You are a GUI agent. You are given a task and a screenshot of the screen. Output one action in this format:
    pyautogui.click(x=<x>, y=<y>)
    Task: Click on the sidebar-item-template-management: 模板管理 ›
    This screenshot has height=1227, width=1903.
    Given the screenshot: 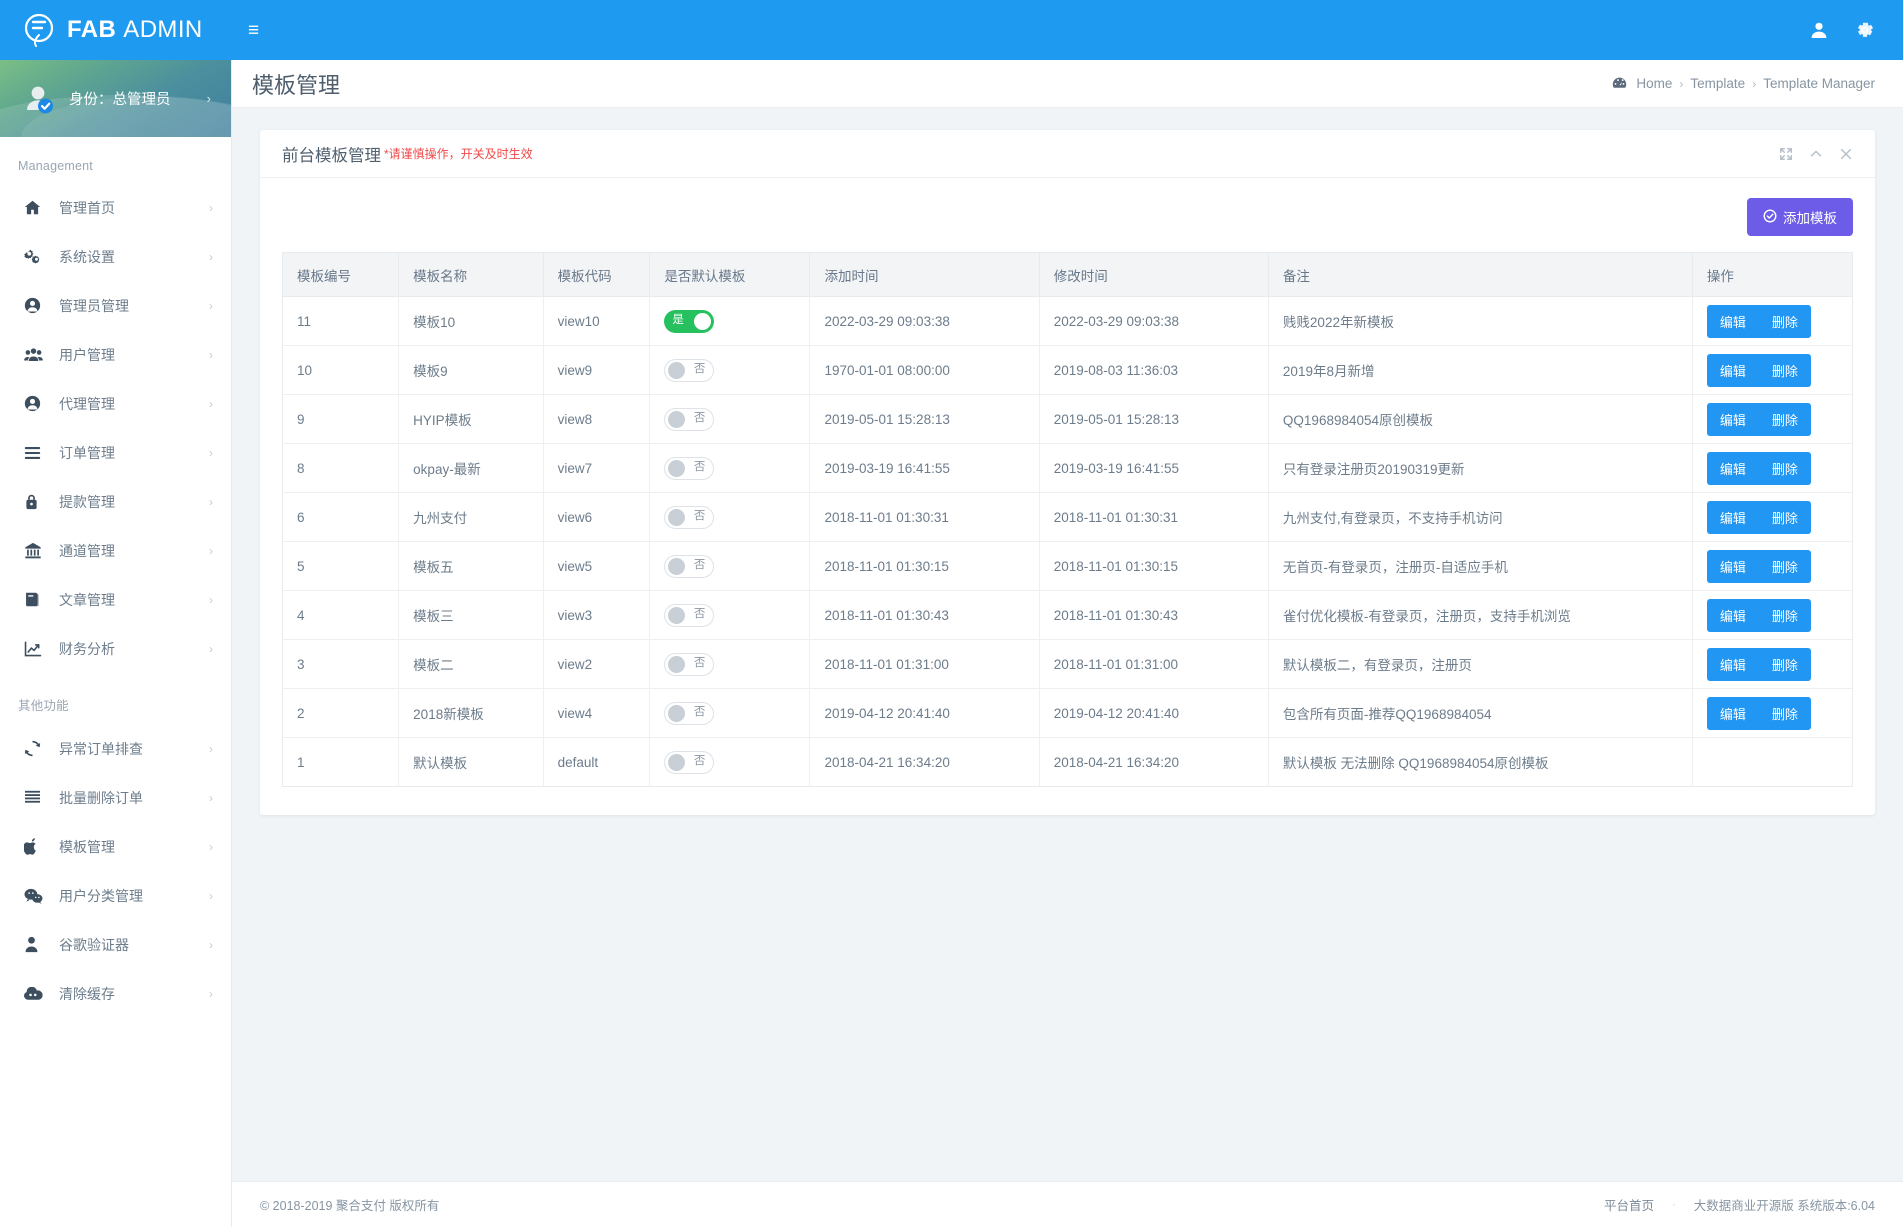 What is the action you would take?
    pyautogui.click(x=115, y=846)
    